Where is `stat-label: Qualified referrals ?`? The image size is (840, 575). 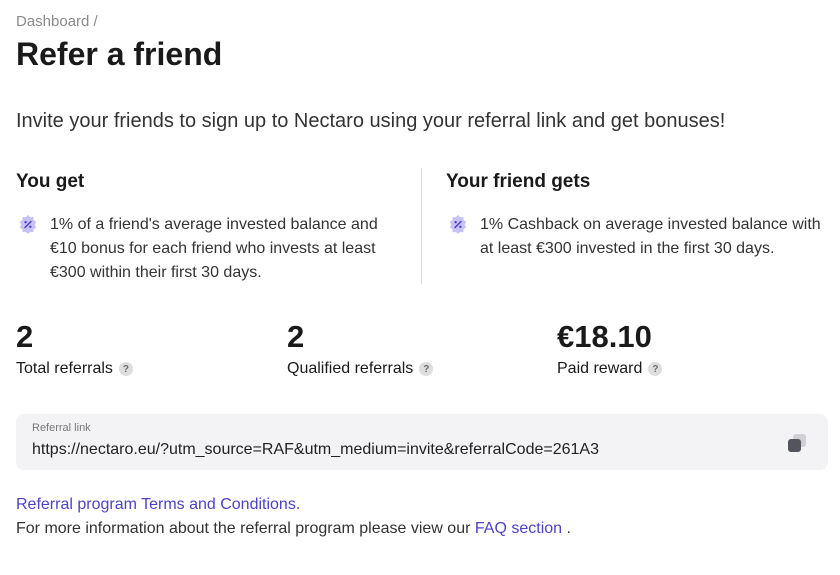
stat-label: Qualified referrals ? is located at coordinates (360, 369).